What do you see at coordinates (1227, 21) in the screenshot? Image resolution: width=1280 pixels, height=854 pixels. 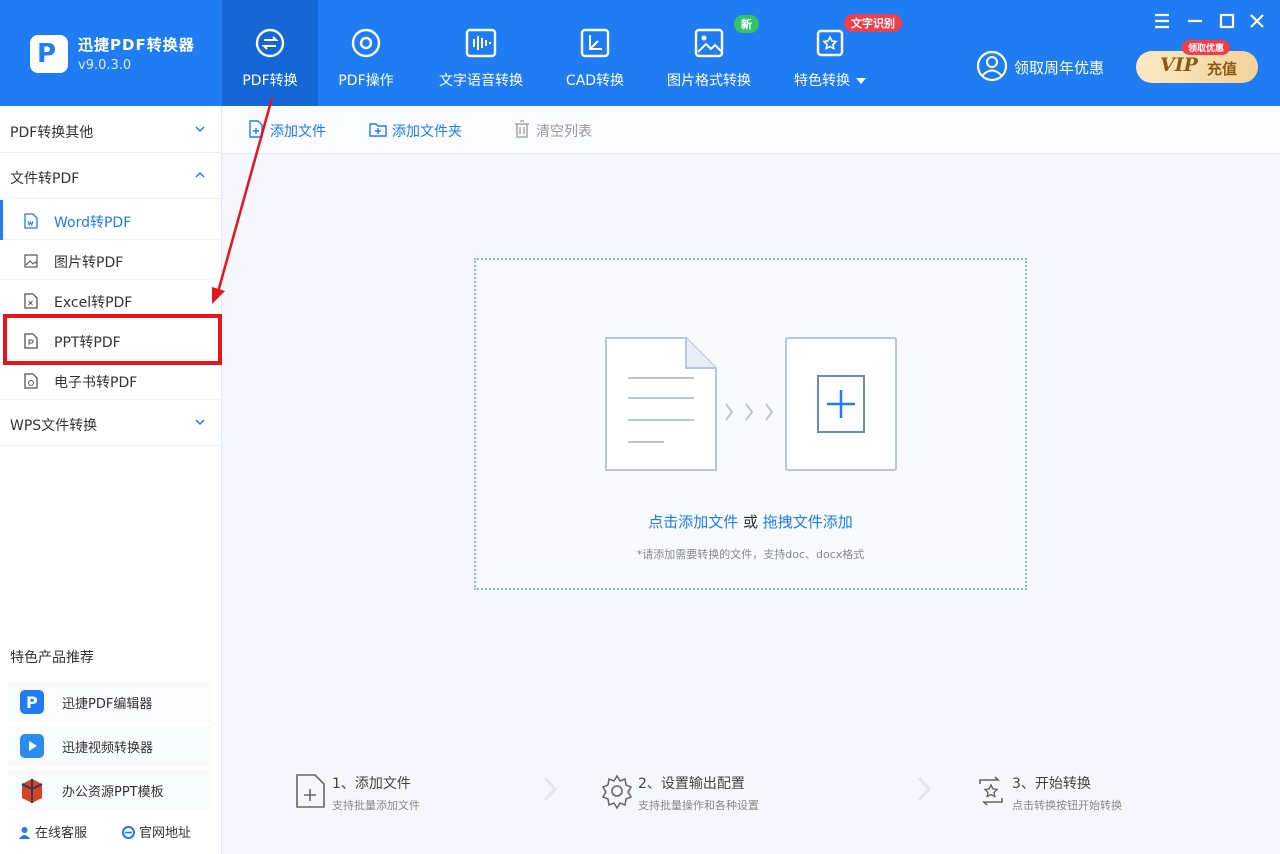 I see `maximize-icon` at bounding box center [1227, 21].